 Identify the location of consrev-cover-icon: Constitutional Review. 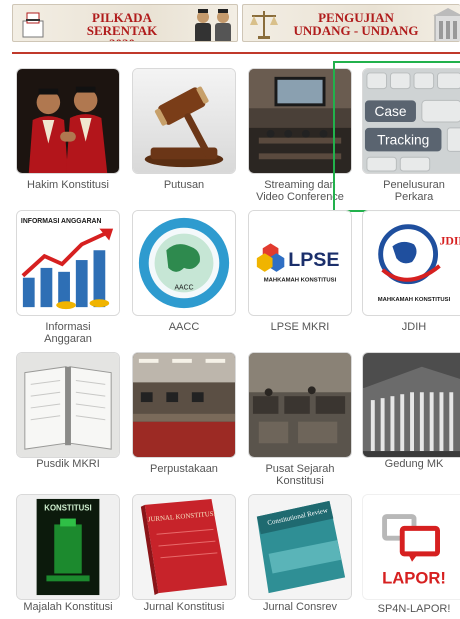
(300, 547).